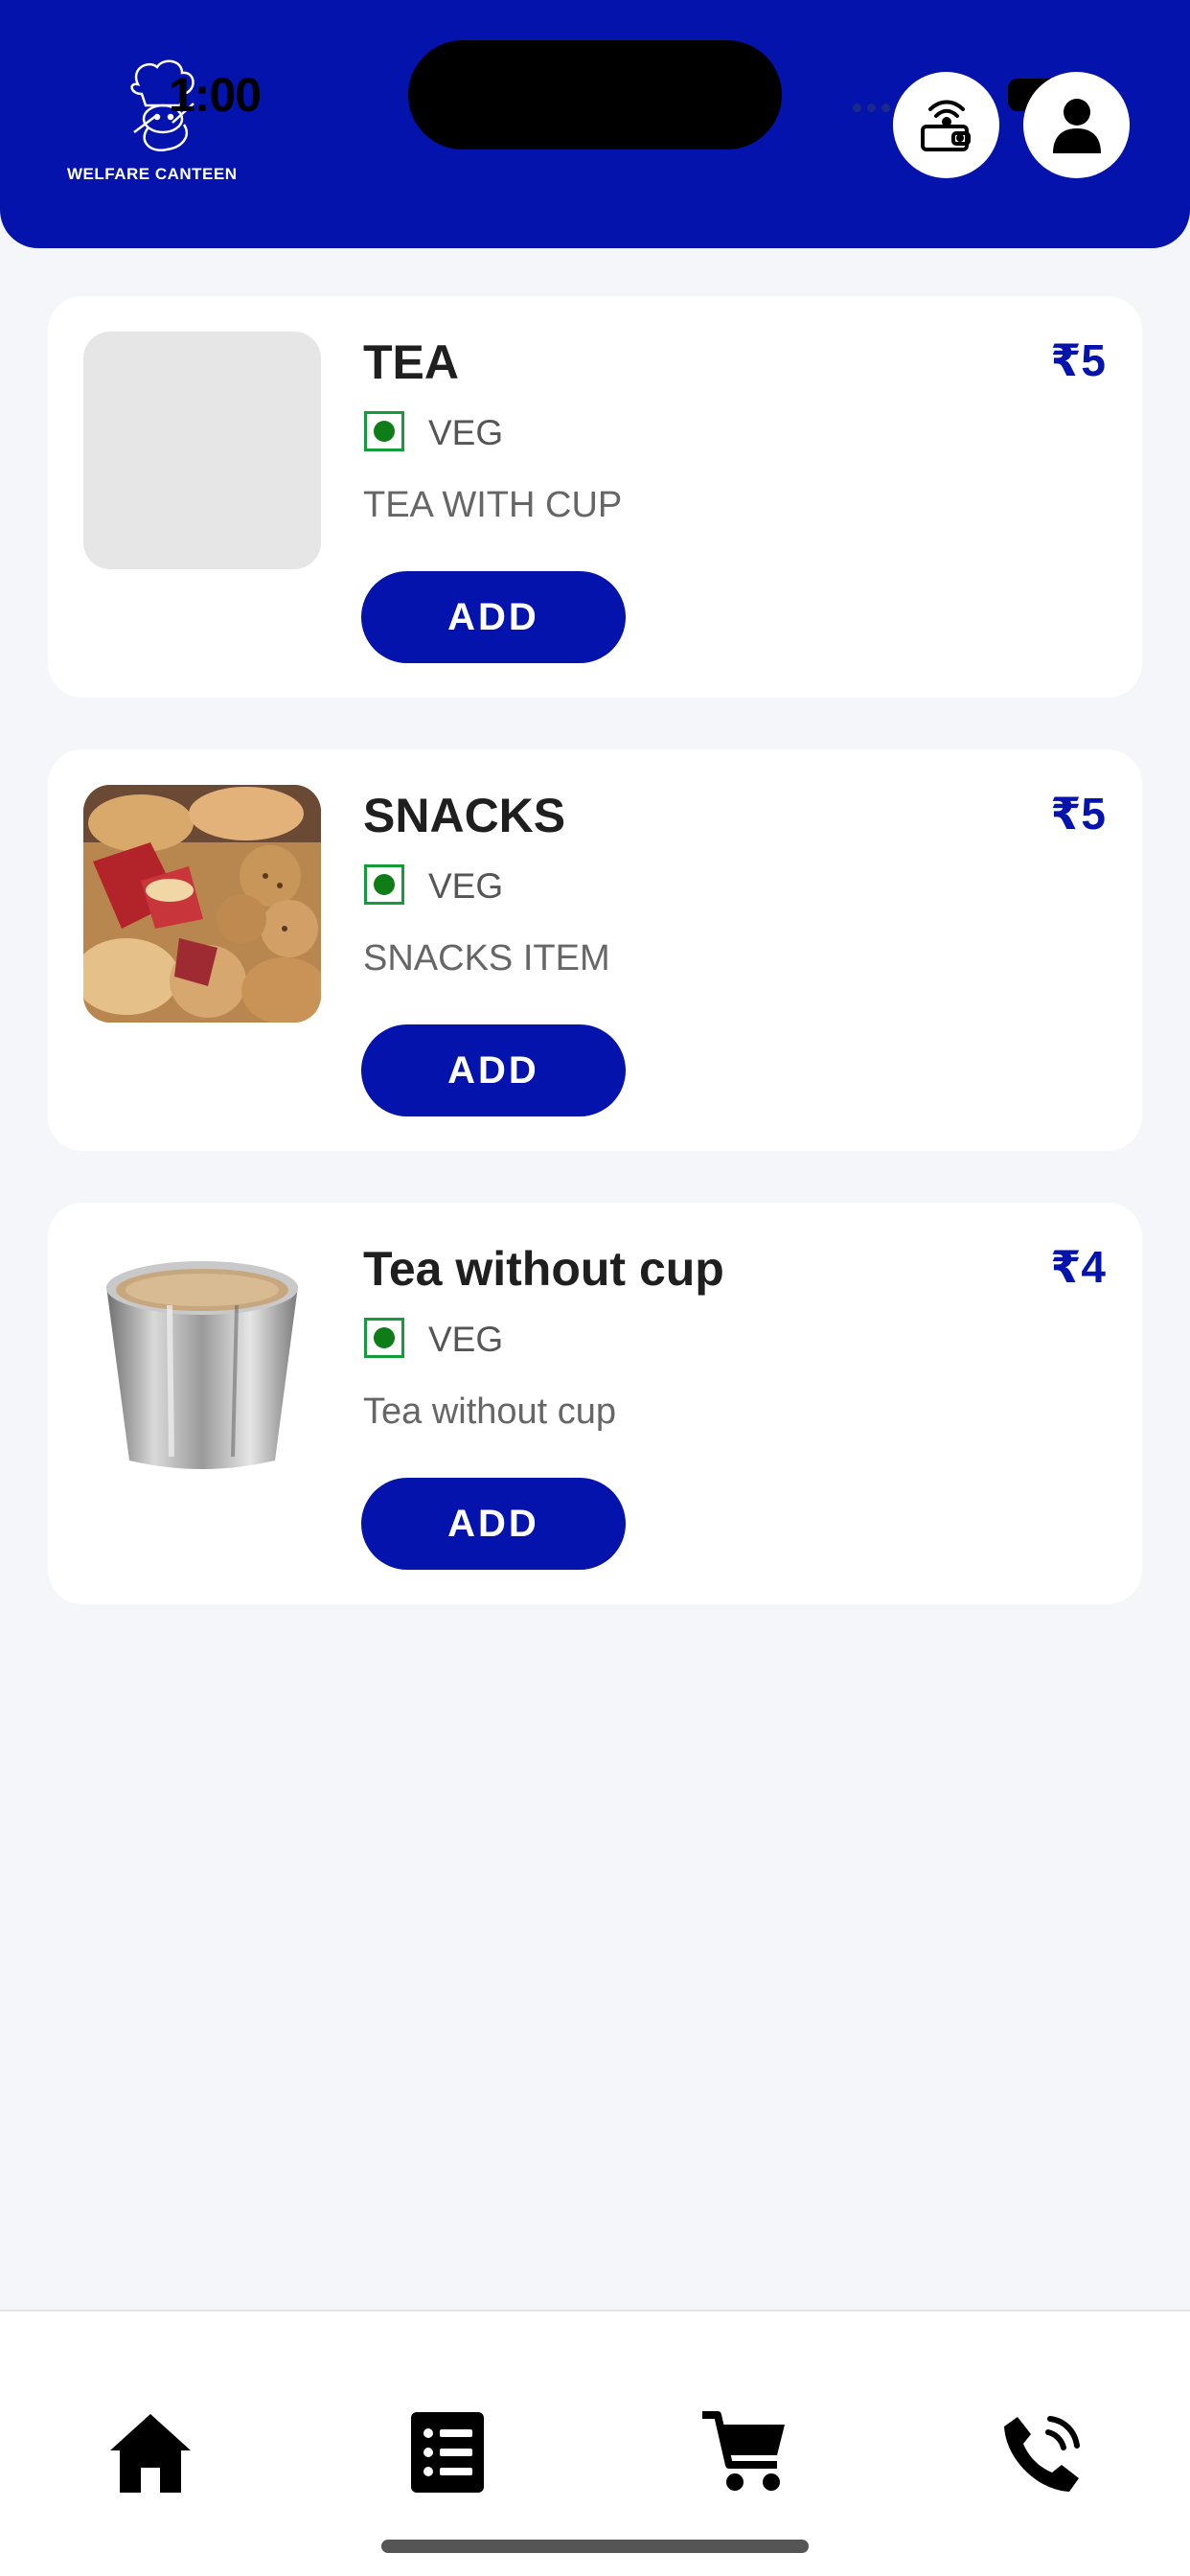  Describe the element at coordinates (487, 958) in the screenshot. I see `item-description: SNACKS ITEM` at that location.